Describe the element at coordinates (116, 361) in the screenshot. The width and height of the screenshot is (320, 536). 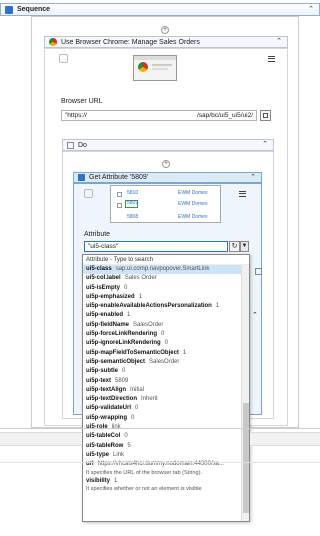
I see `item-name: ui5p-semanticObject` at that location.